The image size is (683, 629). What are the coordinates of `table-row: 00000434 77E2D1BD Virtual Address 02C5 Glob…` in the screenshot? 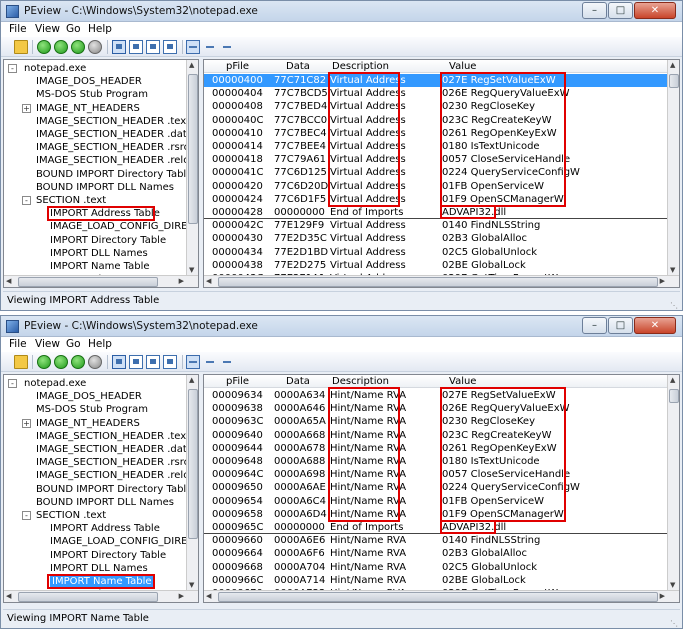 It's located at (436, 252).